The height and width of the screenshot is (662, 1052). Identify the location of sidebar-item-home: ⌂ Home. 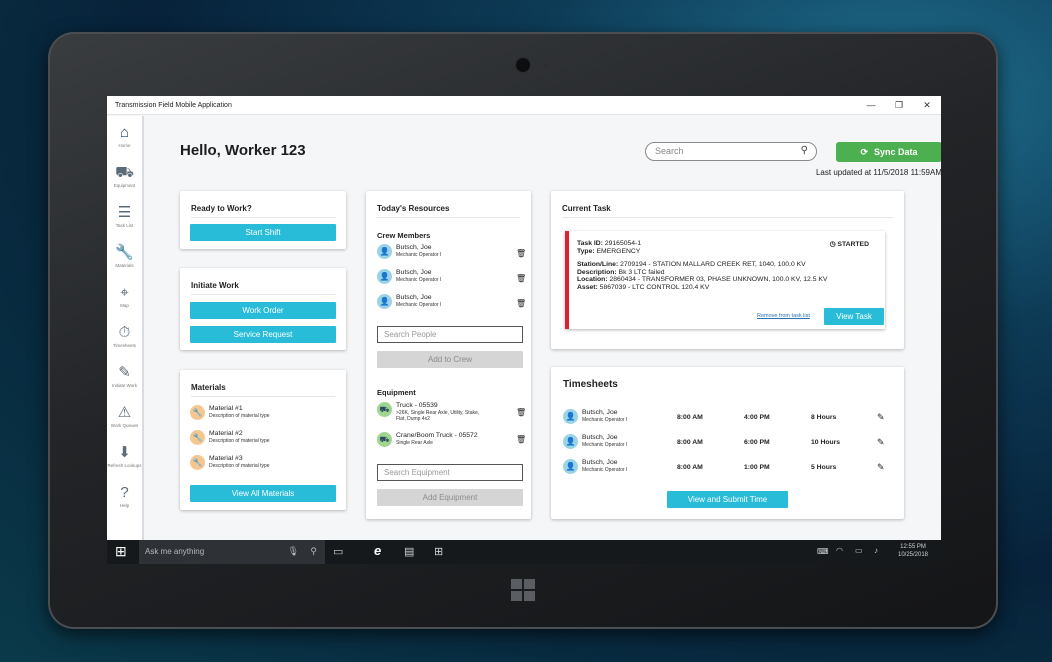
(124, 136).